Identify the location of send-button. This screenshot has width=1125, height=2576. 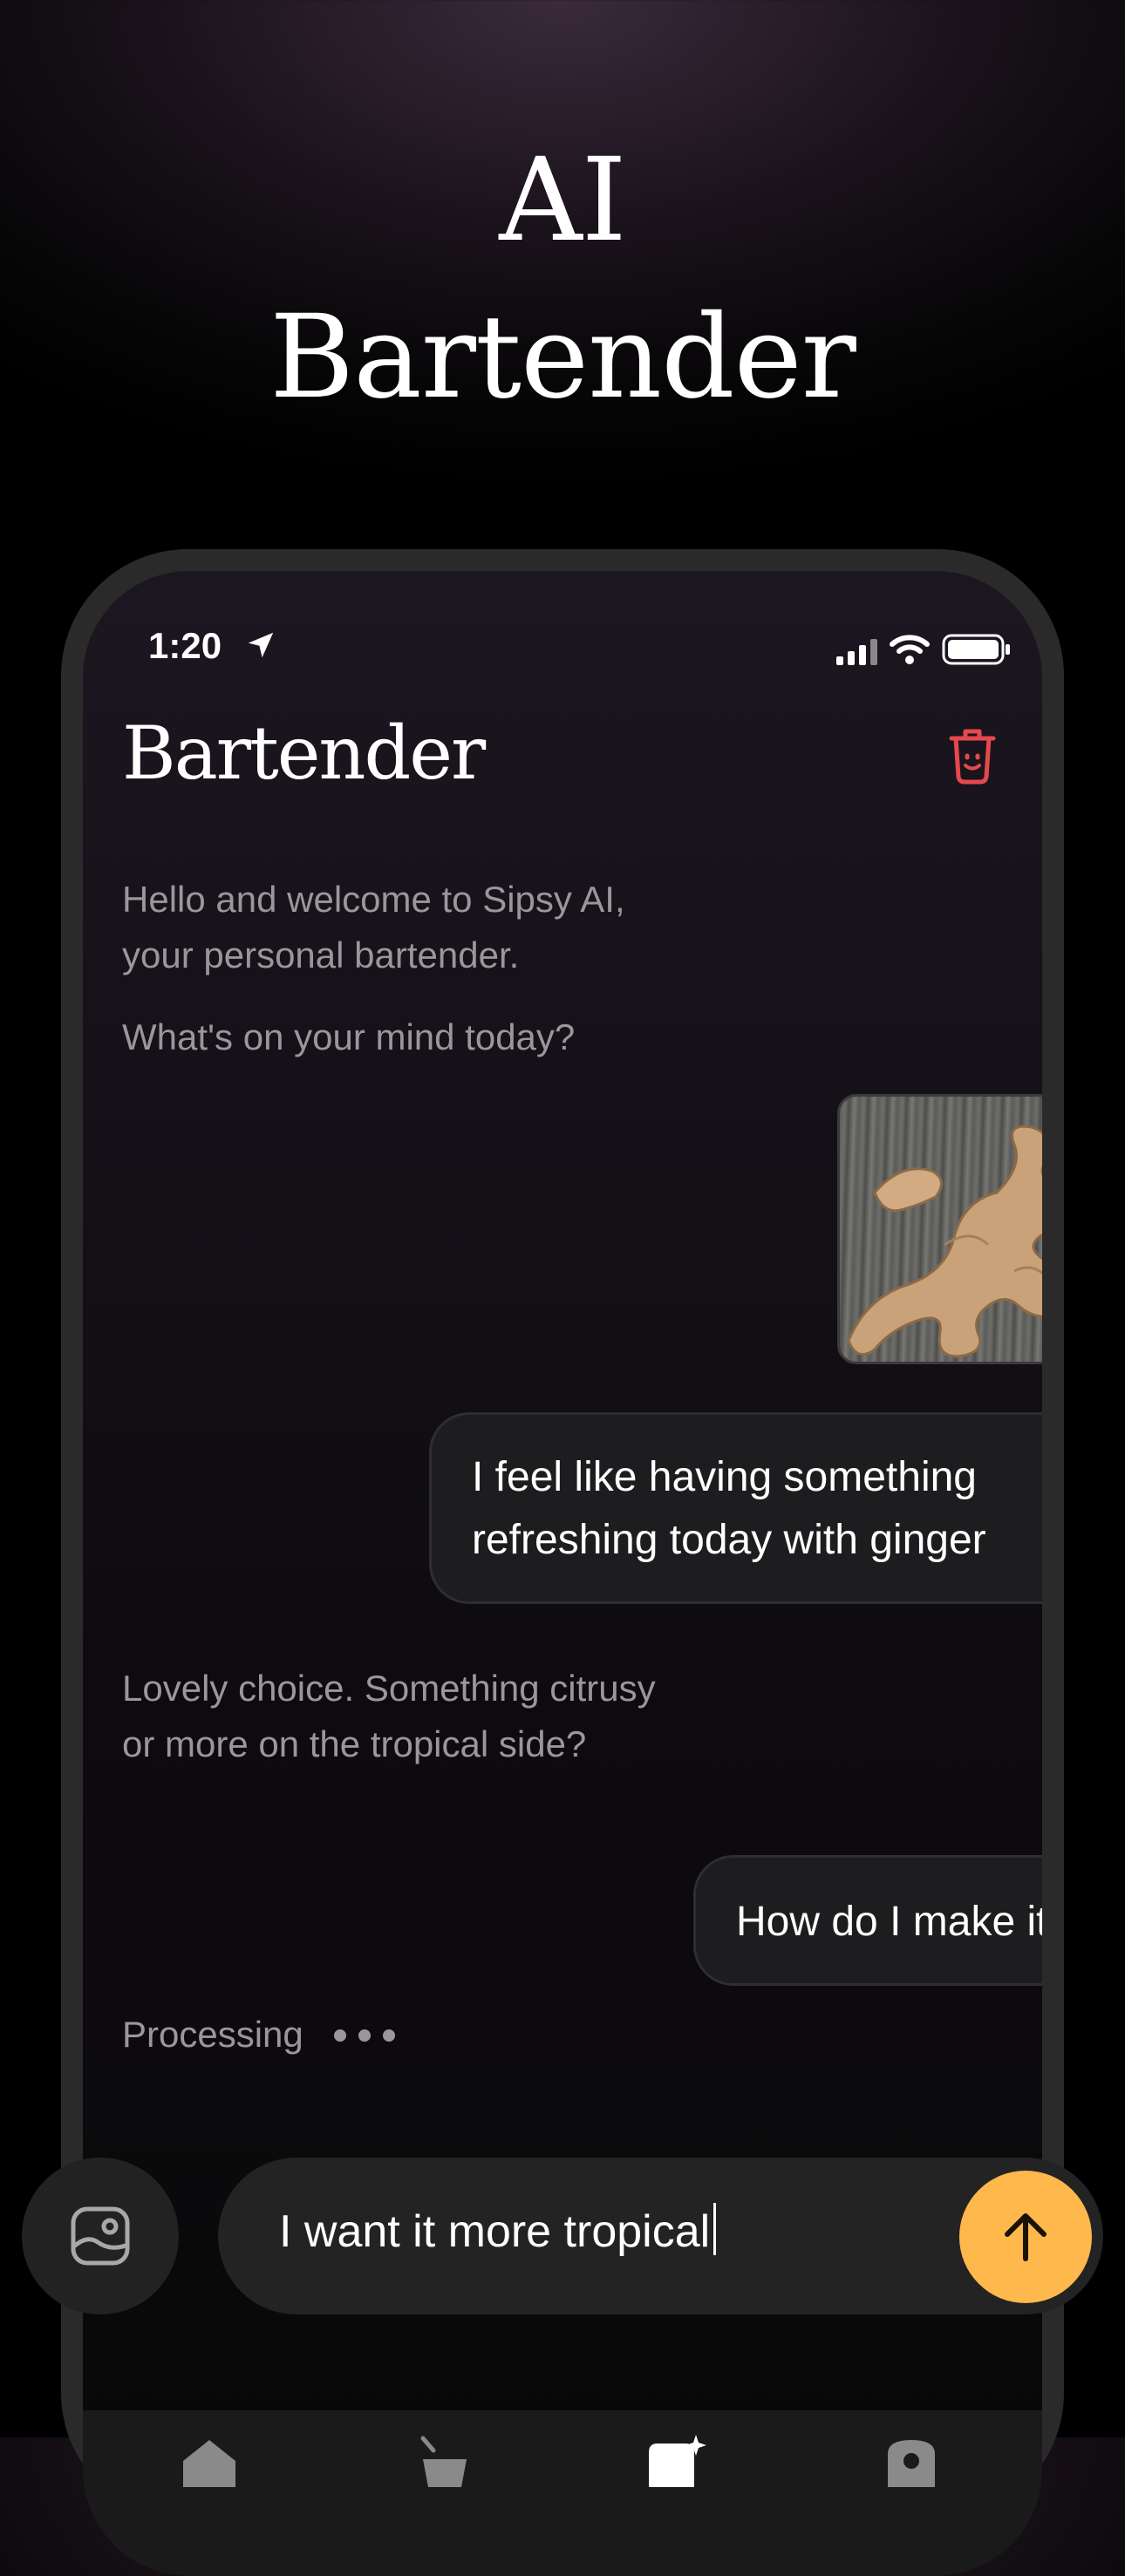
(1025, 2237).